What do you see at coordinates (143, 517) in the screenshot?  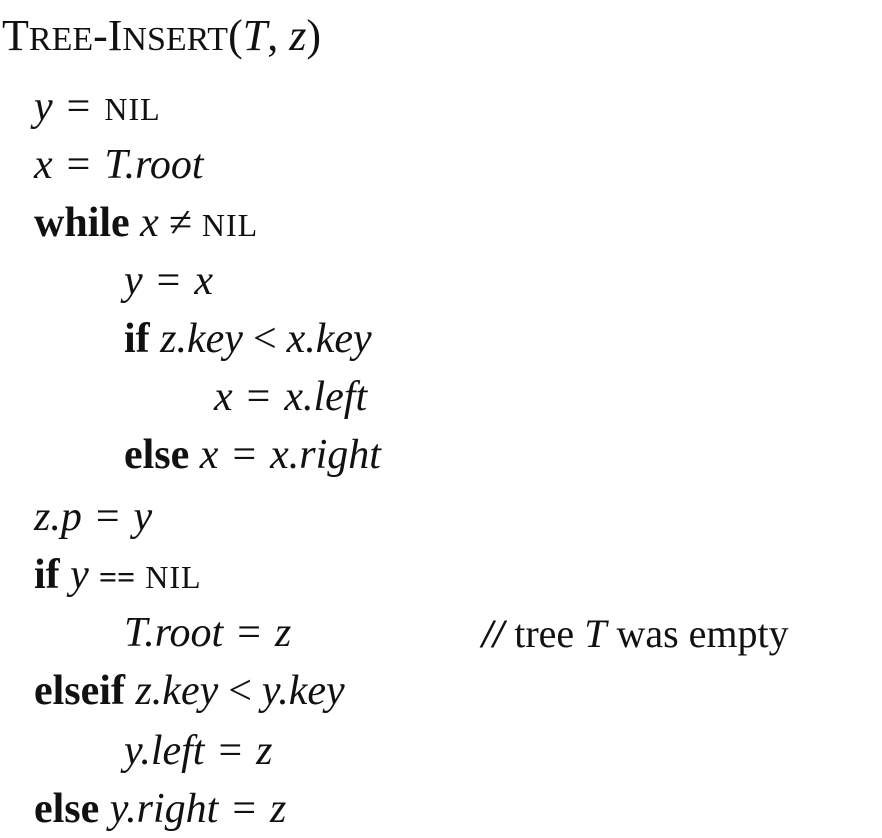 I see `line8-rhs: y` at bounding box center [143, 517].